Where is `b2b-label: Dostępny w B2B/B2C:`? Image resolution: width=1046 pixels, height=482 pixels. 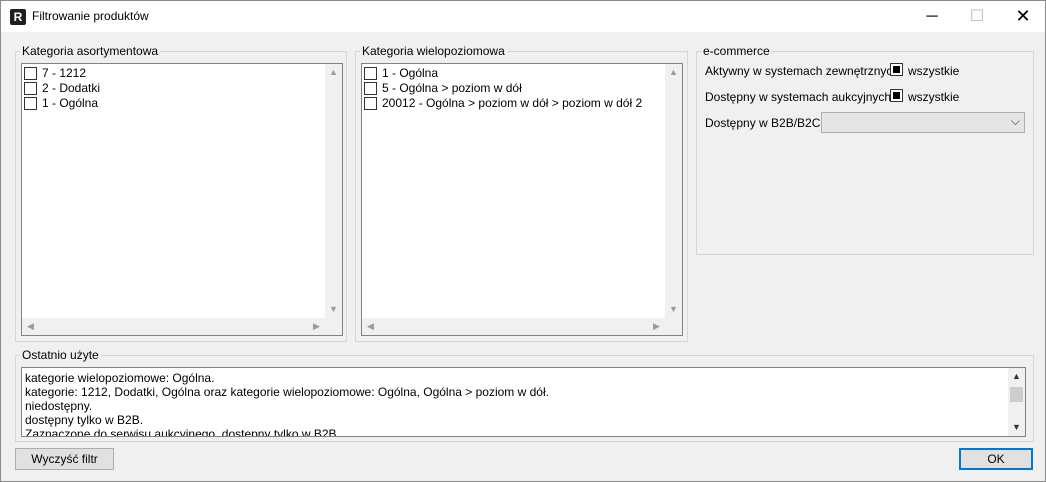 b2b-label: Dostępny w B2B/B2C: is located at coordinates (764, 123).